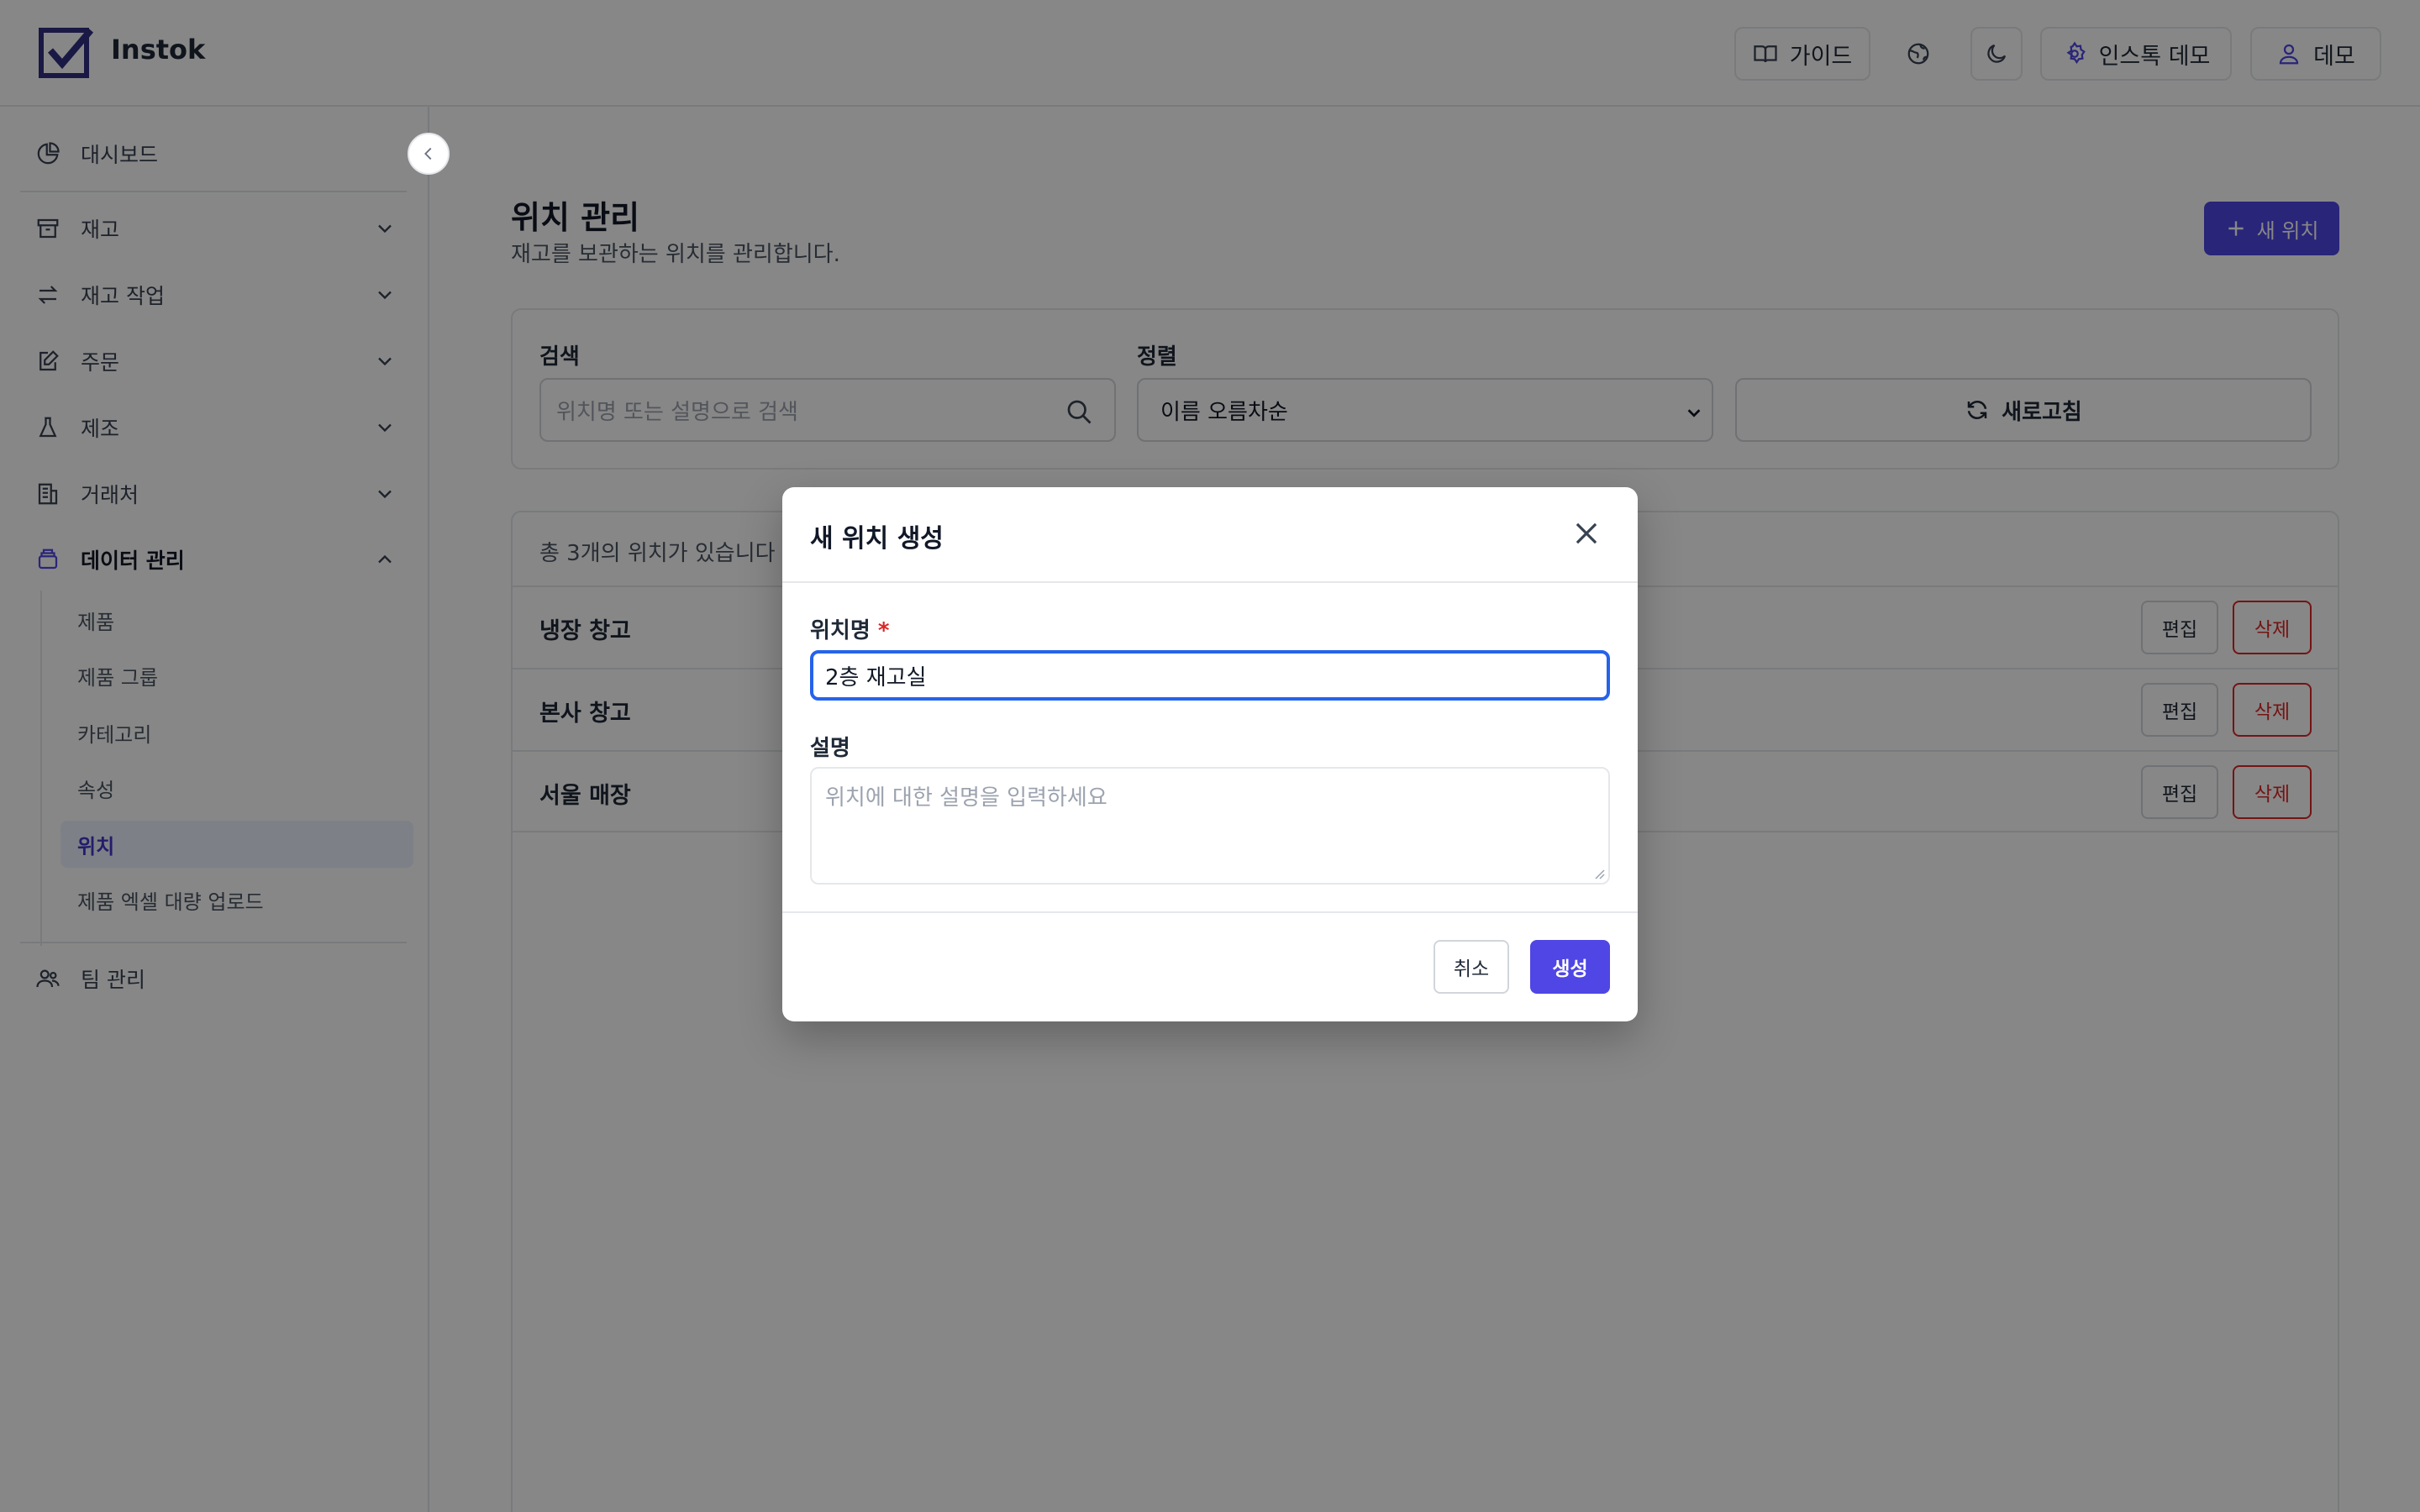 Image resolution: width=2420 pixels, height=1512 pixels. I want to click on description-textarea: 위치에 대한 설명을 입력하세요, so click(1210, 826).